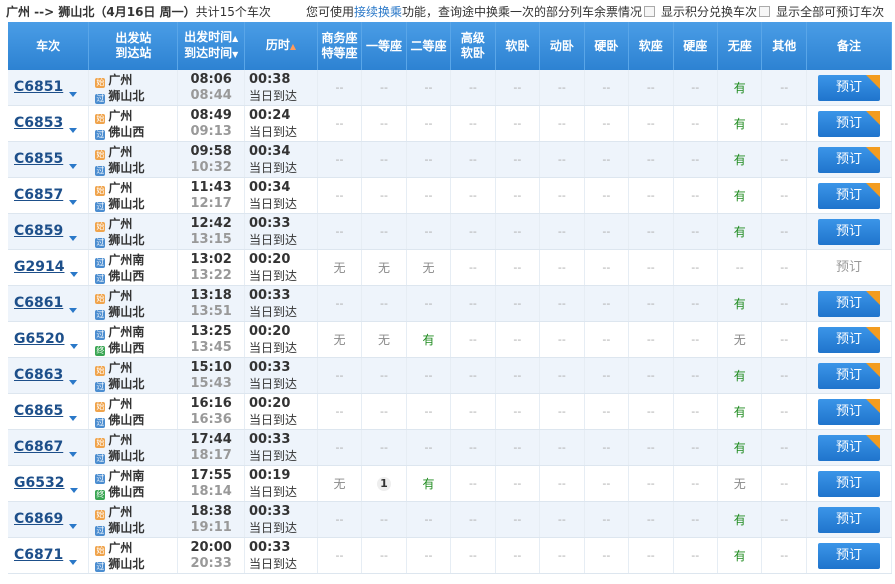 The image size is (895, 584). I want to click on train-number-link: C6857, so click(38, 195).